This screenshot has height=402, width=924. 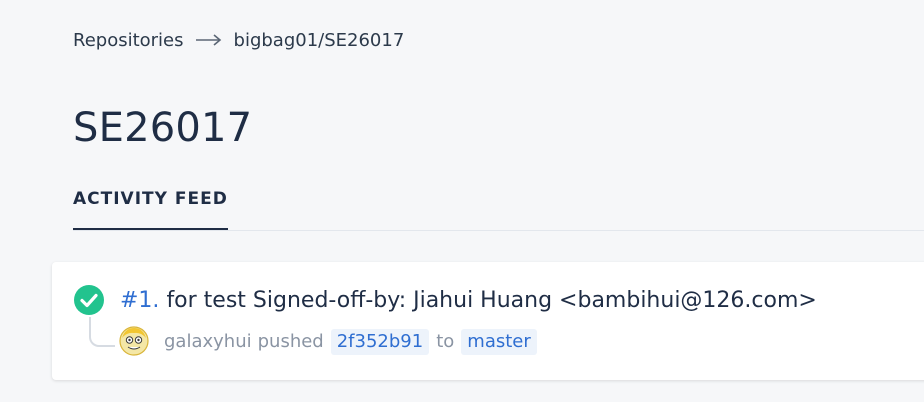 What do you see at coordinates (208, 40) in the screenshot?
I see `arrow-right-icon` at bounding box center [208, 40].